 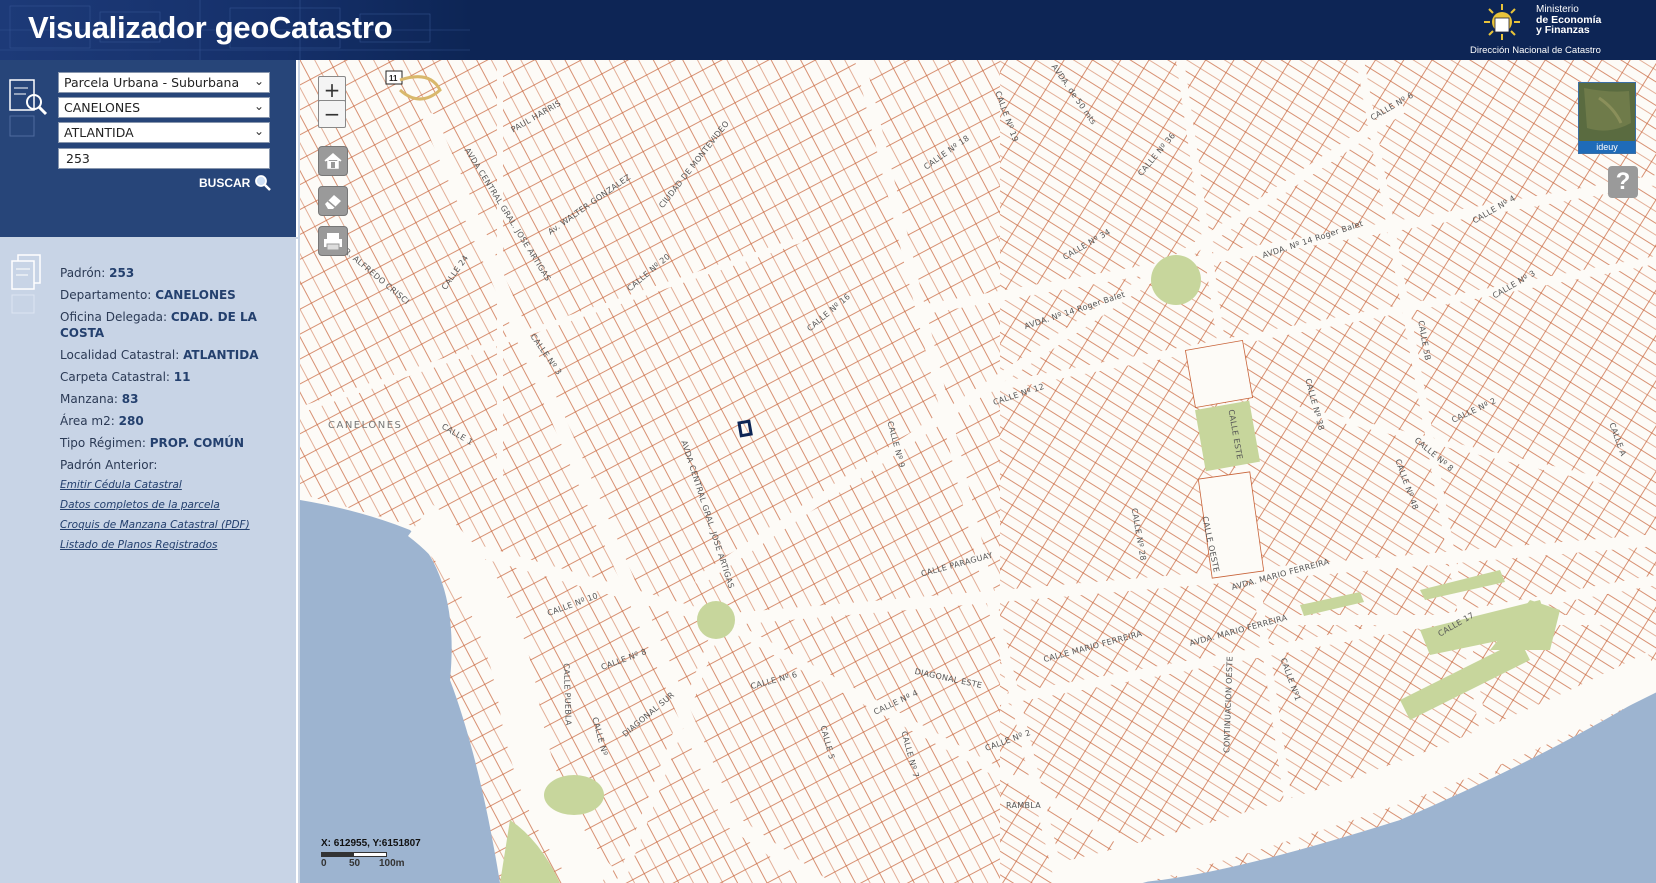 What do you see at coordinates (172, 525) in the screenshot?
I see `link-croquis-manzana: Croquis de Manzana Catastral (PDF)` at bounding box center [172, 525].